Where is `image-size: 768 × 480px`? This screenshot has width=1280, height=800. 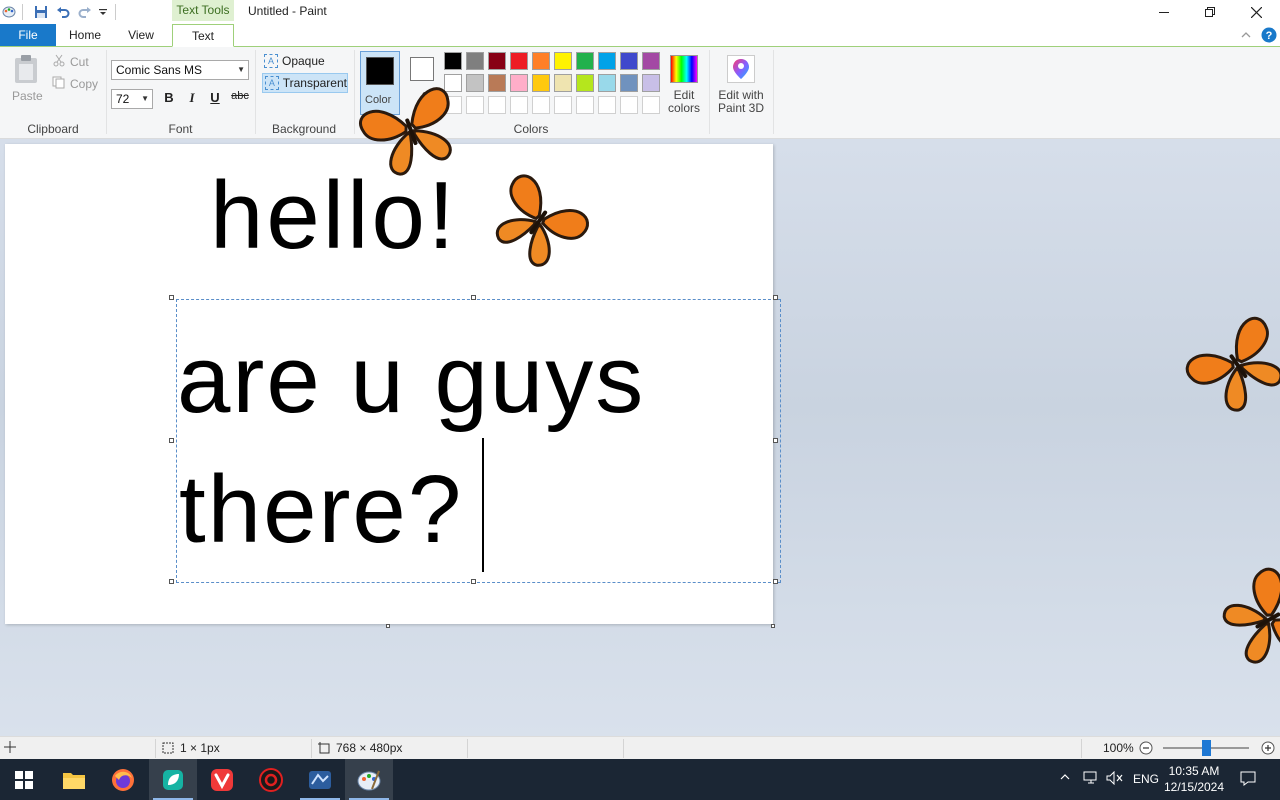
image-size: 768 × 480px is located at coordinates (360, 748).